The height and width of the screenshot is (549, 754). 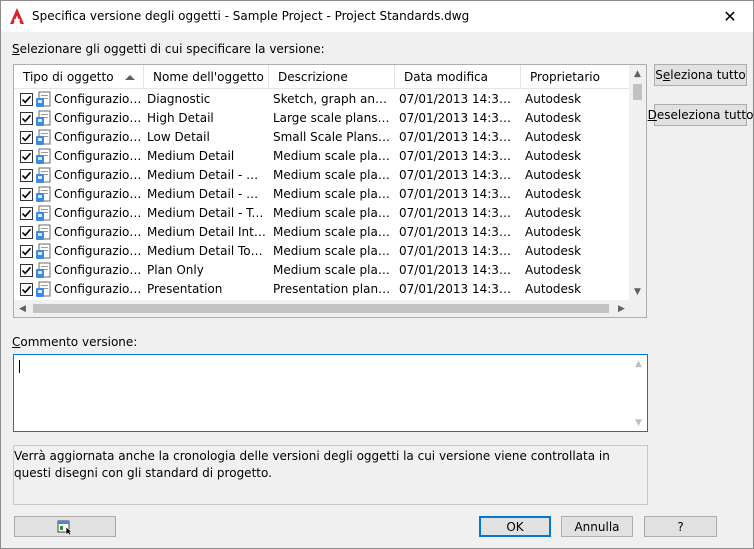 I want to click on comment-label: Commento versione:, so click(x=75, y=342).